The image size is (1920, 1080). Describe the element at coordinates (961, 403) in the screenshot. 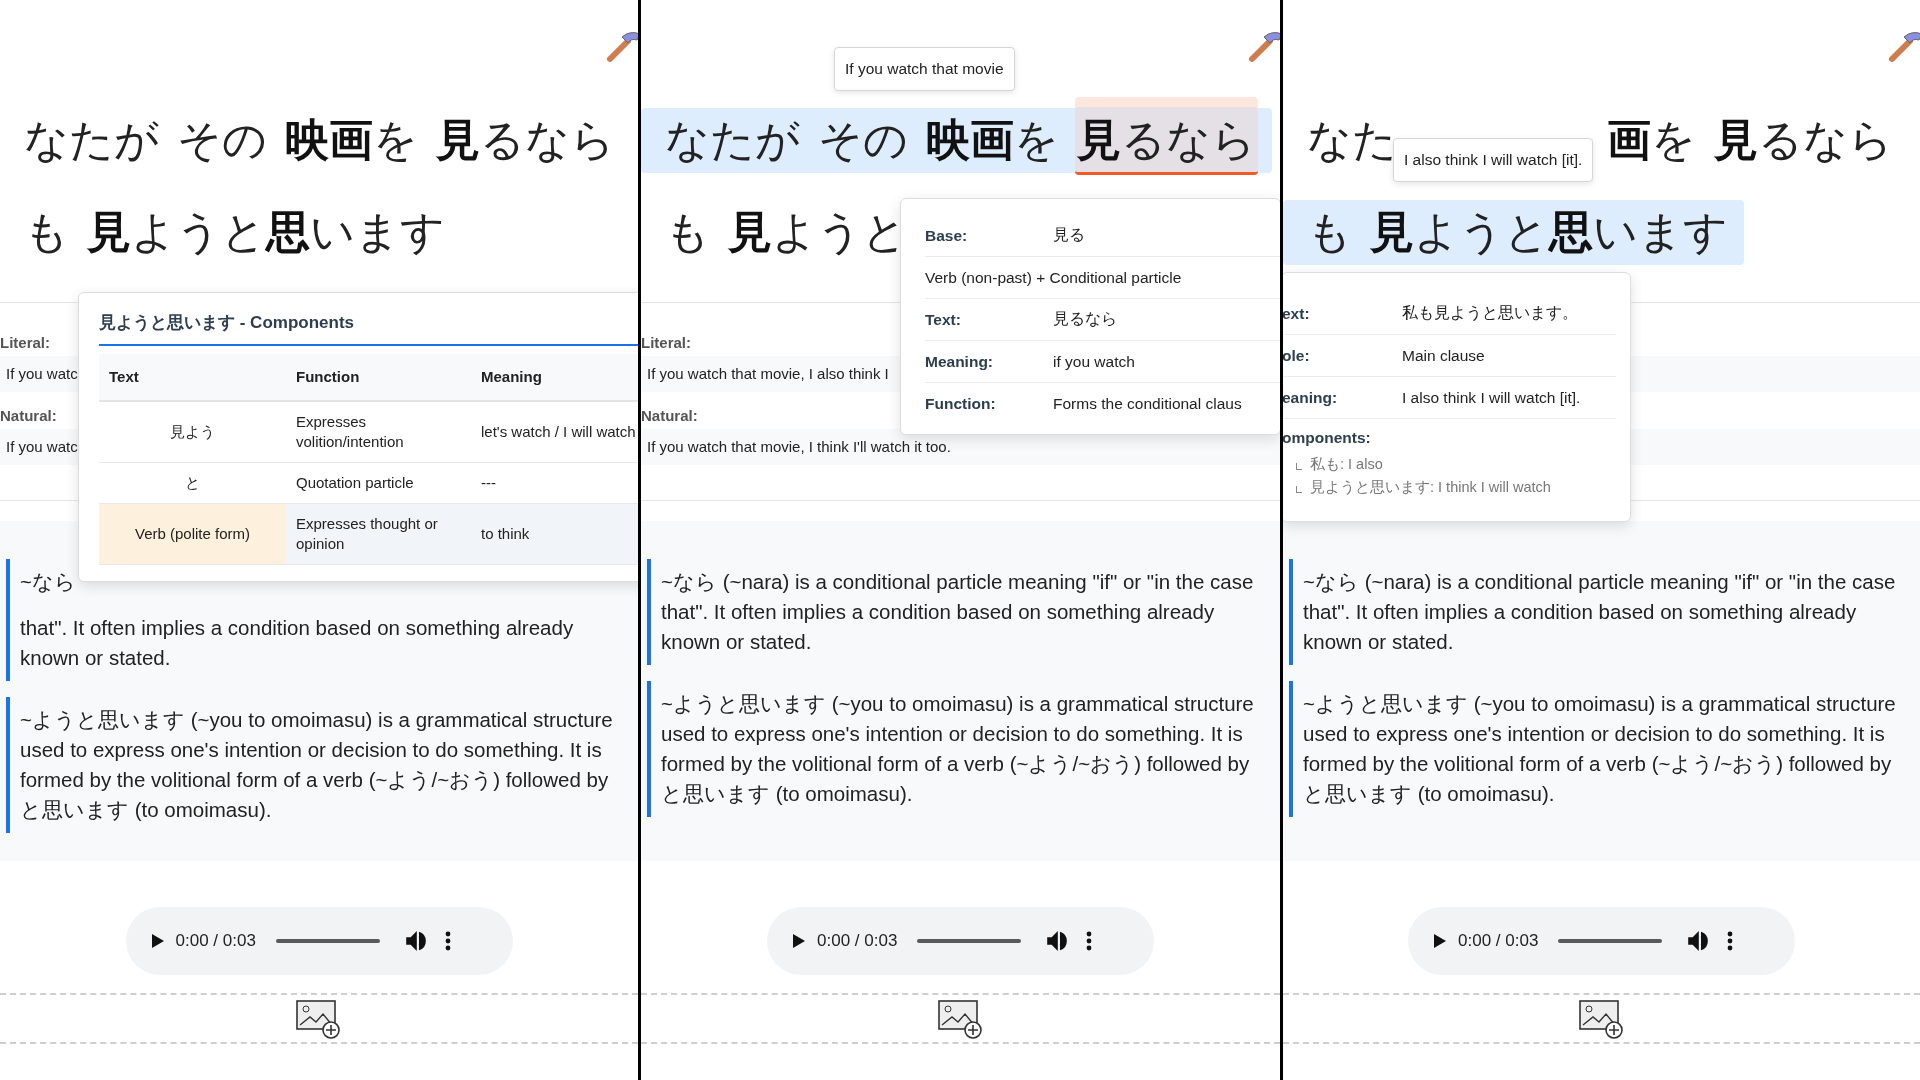

I see `detail-label: Function:` at that location.